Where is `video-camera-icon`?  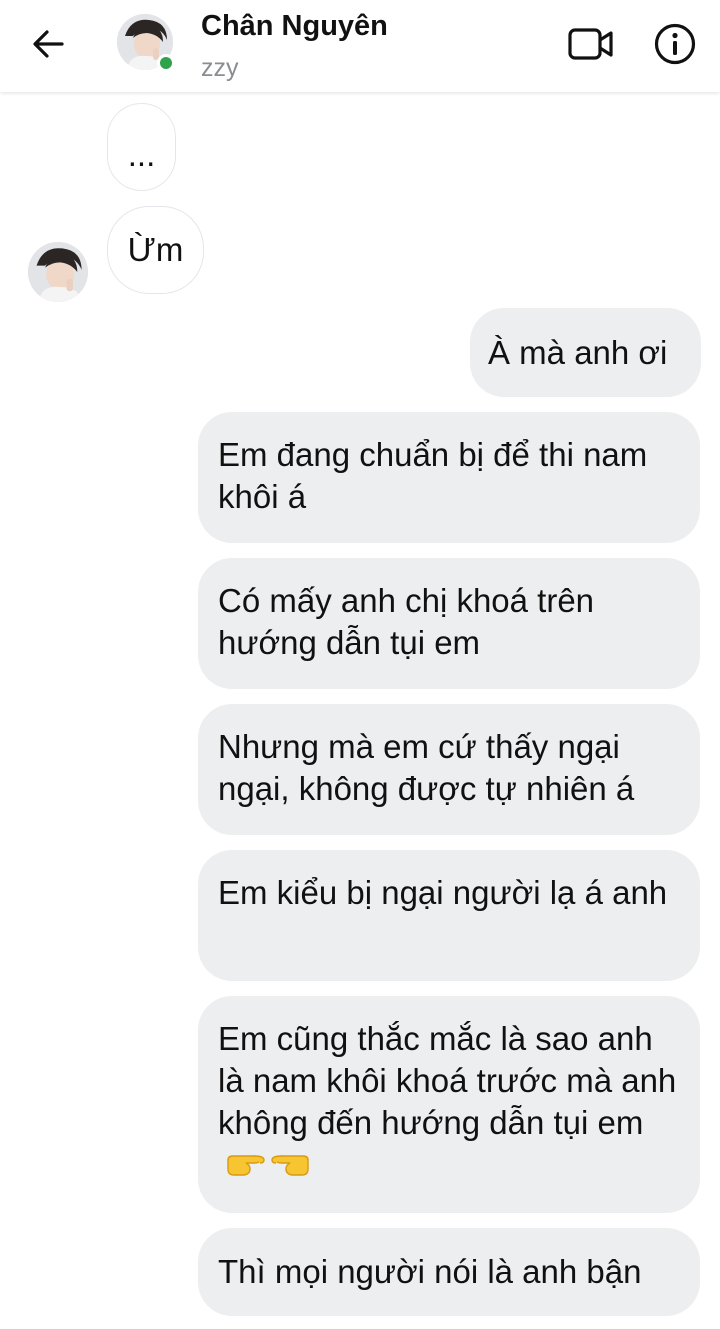
video-camera-icon is located at coordinates (590, 44).